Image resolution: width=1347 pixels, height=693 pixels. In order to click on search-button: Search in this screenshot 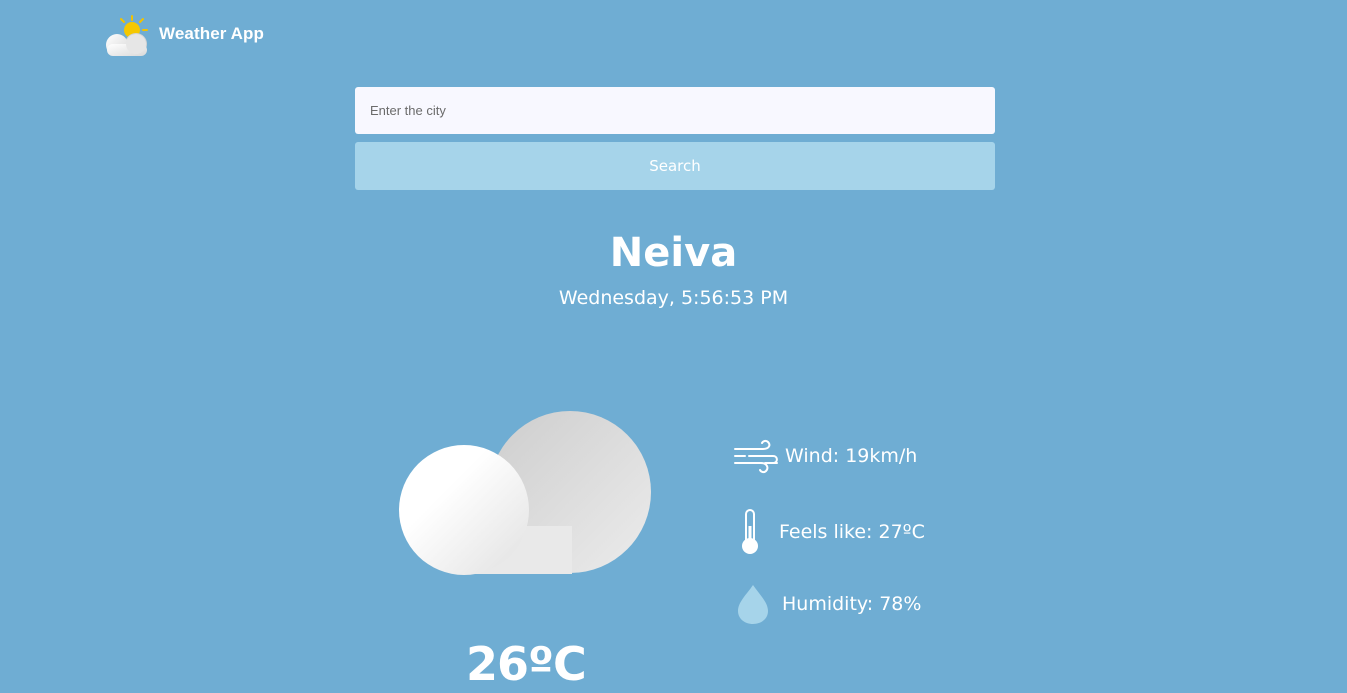, I will do `click(675, 166)`.